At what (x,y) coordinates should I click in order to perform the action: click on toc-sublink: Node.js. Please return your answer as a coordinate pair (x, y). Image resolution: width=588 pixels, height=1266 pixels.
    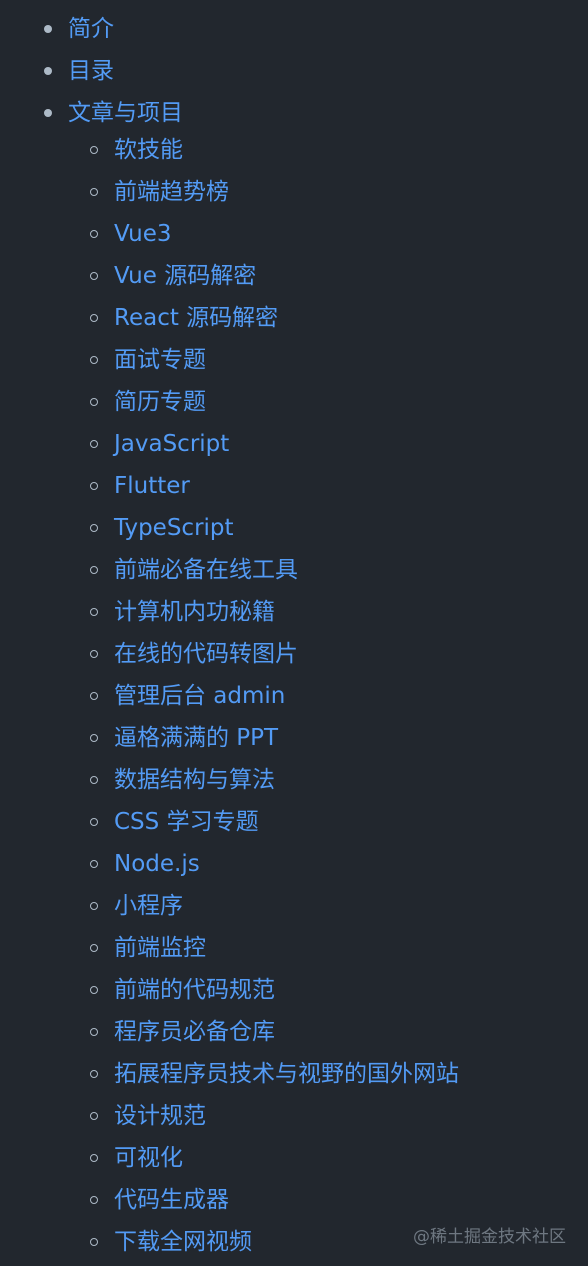
    Looking at the image, I should click on (157, 864).